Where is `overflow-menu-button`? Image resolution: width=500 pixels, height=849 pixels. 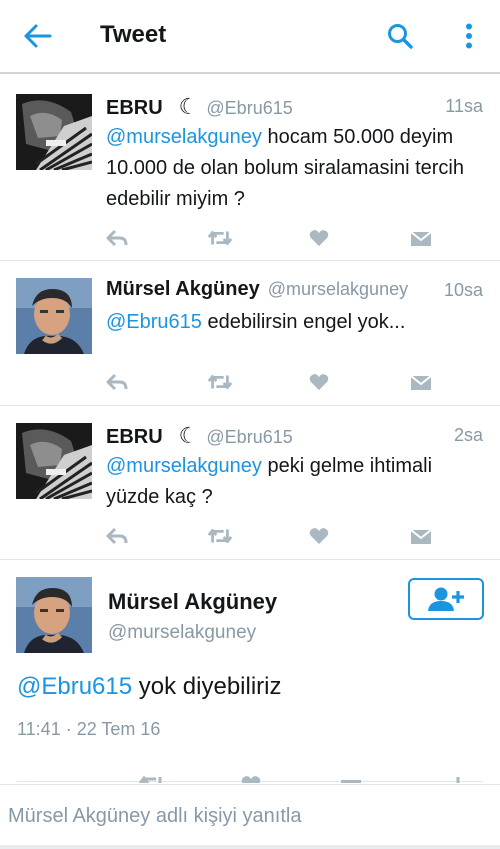
overflow-menu-button is located at coordinates (469, 36).